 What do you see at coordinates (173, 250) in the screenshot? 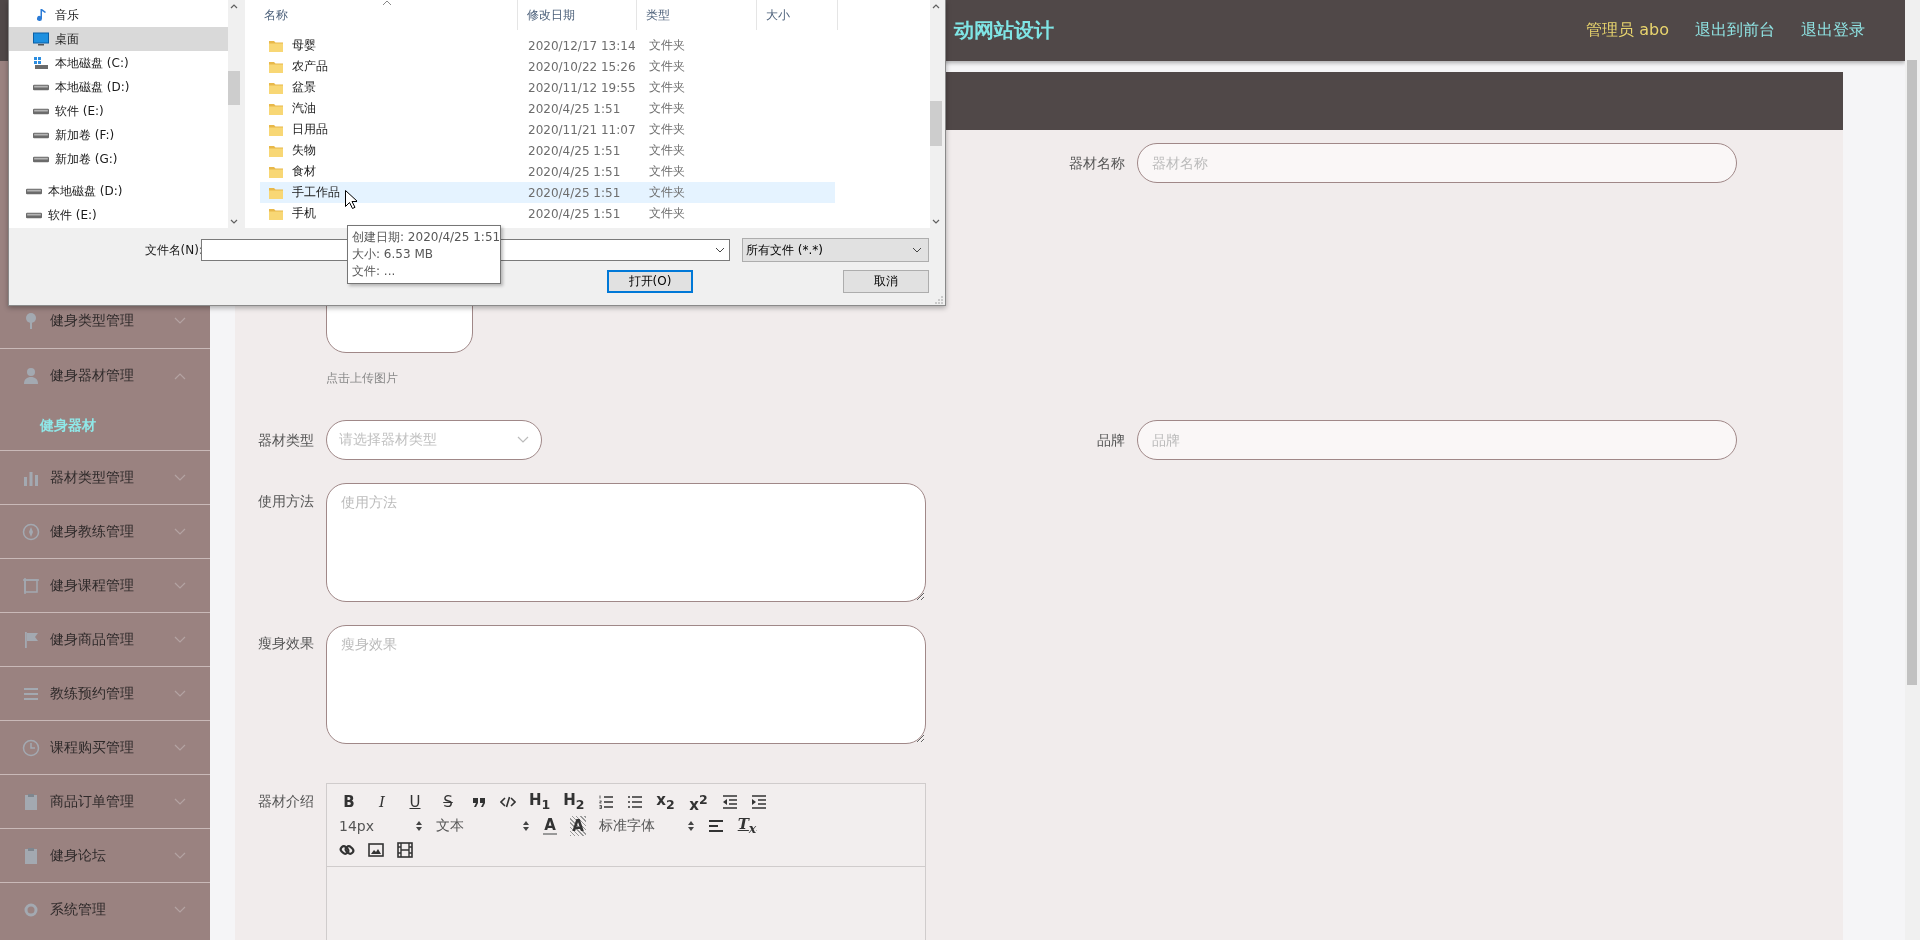
I see `filename-label: 文件名(N):` at bounding box center [173, 250].